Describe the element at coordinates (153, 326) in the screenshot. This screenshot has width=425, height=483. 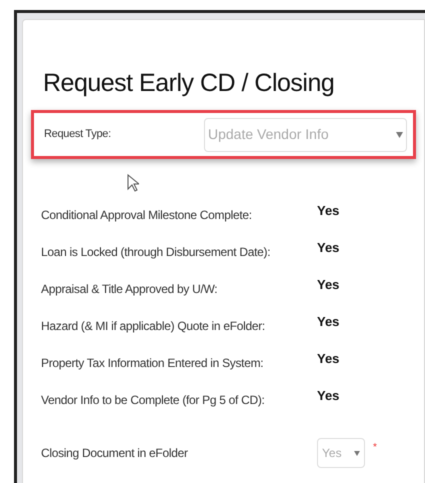
I see `checklist-label: Hazard (& MI if applicable) Quote in eFolder:` at that location.